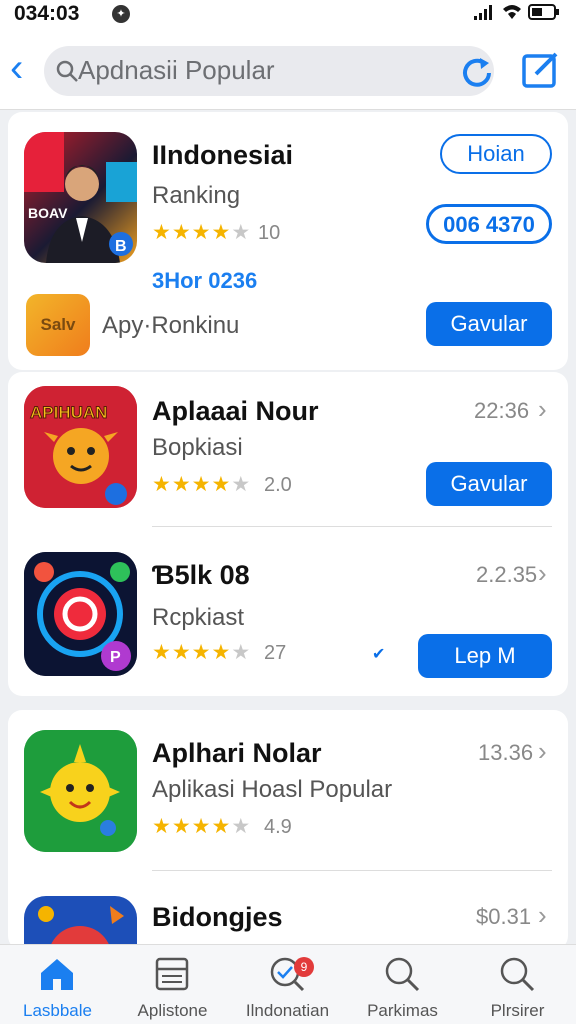  What do you see at coordinates (543, 12) in the screenshot?
I see `battery-icon` at bounding box center [543, 12].